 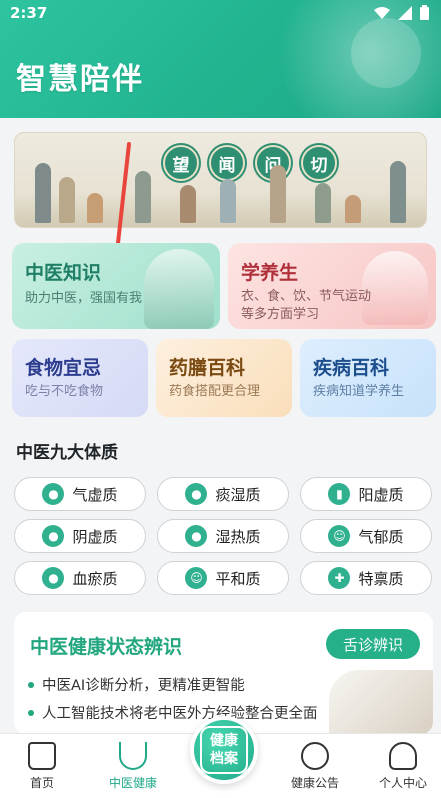 I want to click on drops-icon: ●, so click(x=196, y=536).